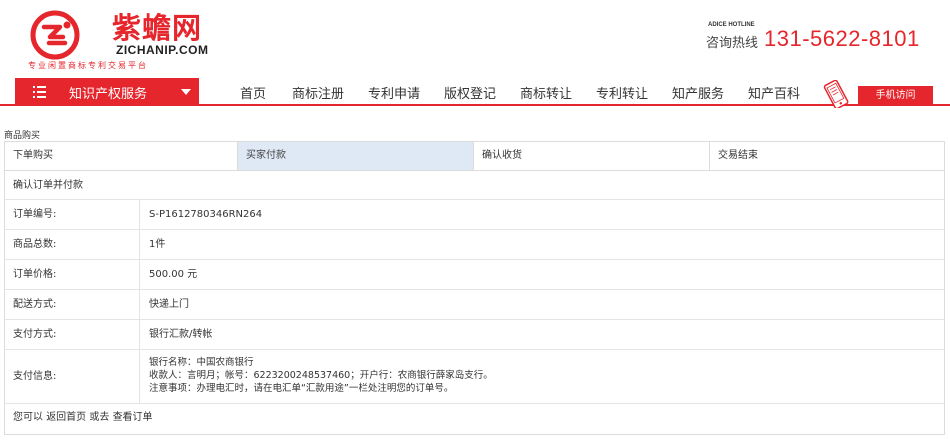  What do you see at coordinates (152, 244) in the screenshot?
I see `item-total-value: 1件` at bounding box center [152, 244].